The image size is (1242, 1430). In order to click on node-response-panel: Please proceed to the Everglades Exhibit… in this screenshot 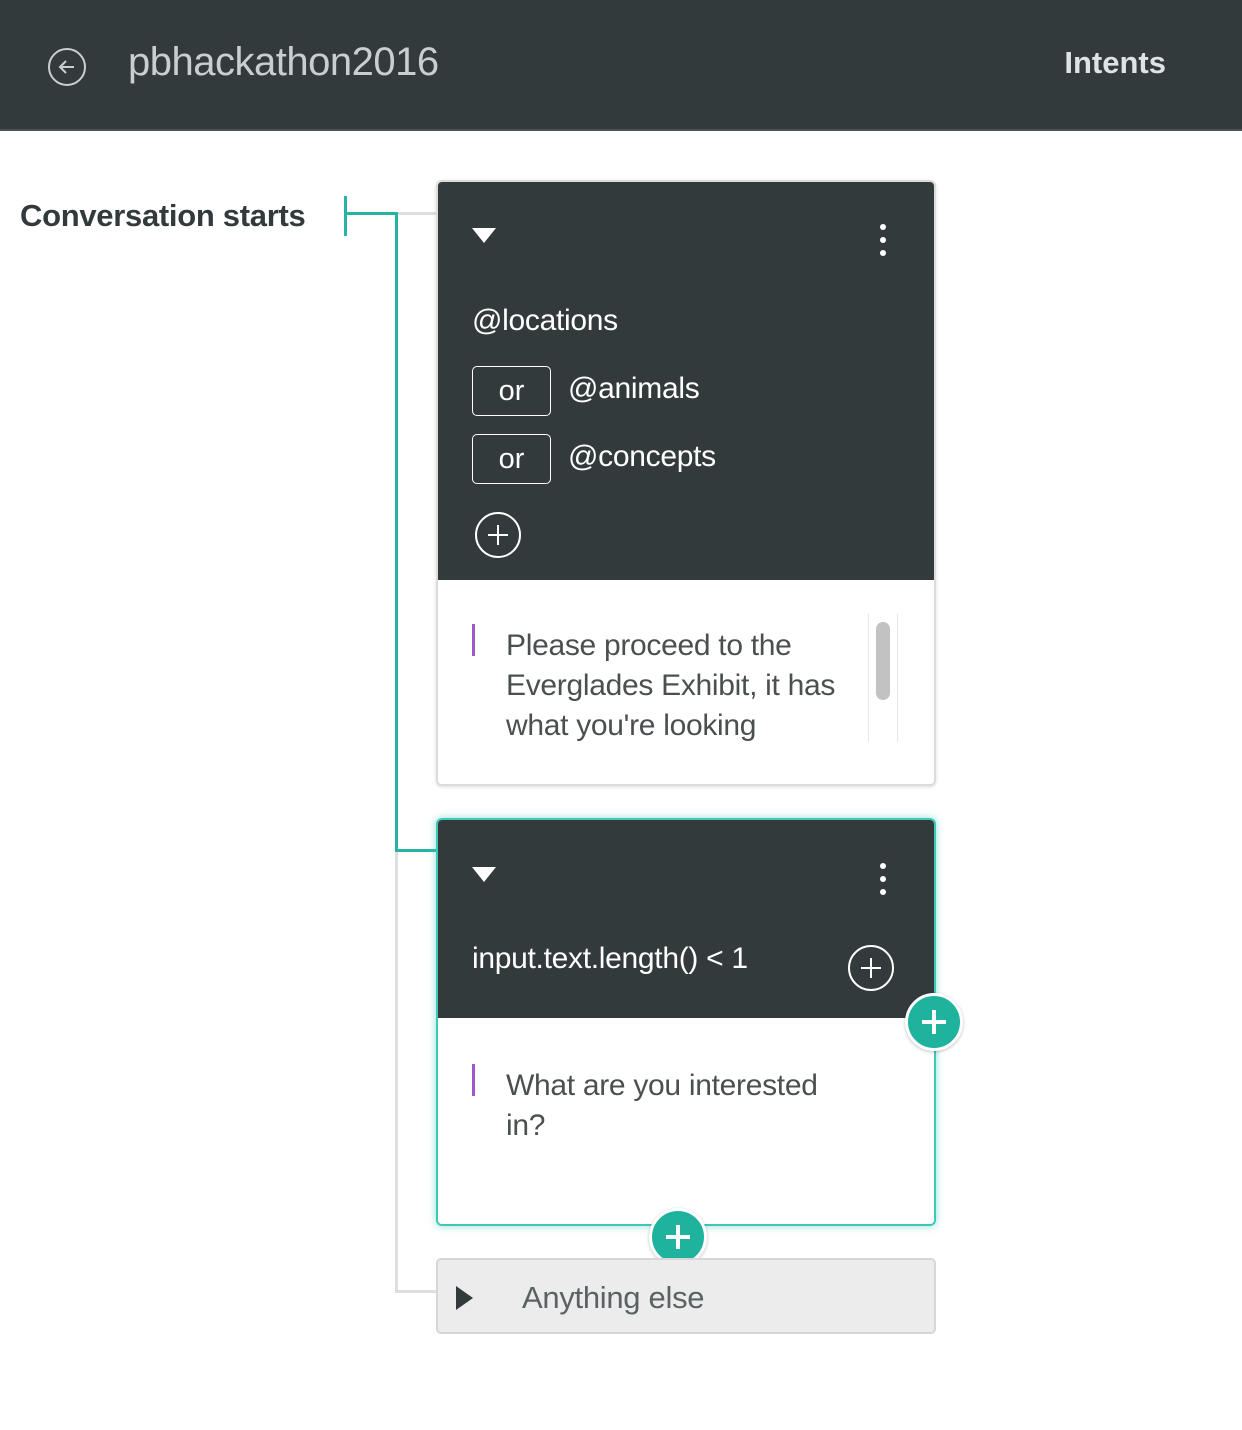, I will do `click(686, 682)`.